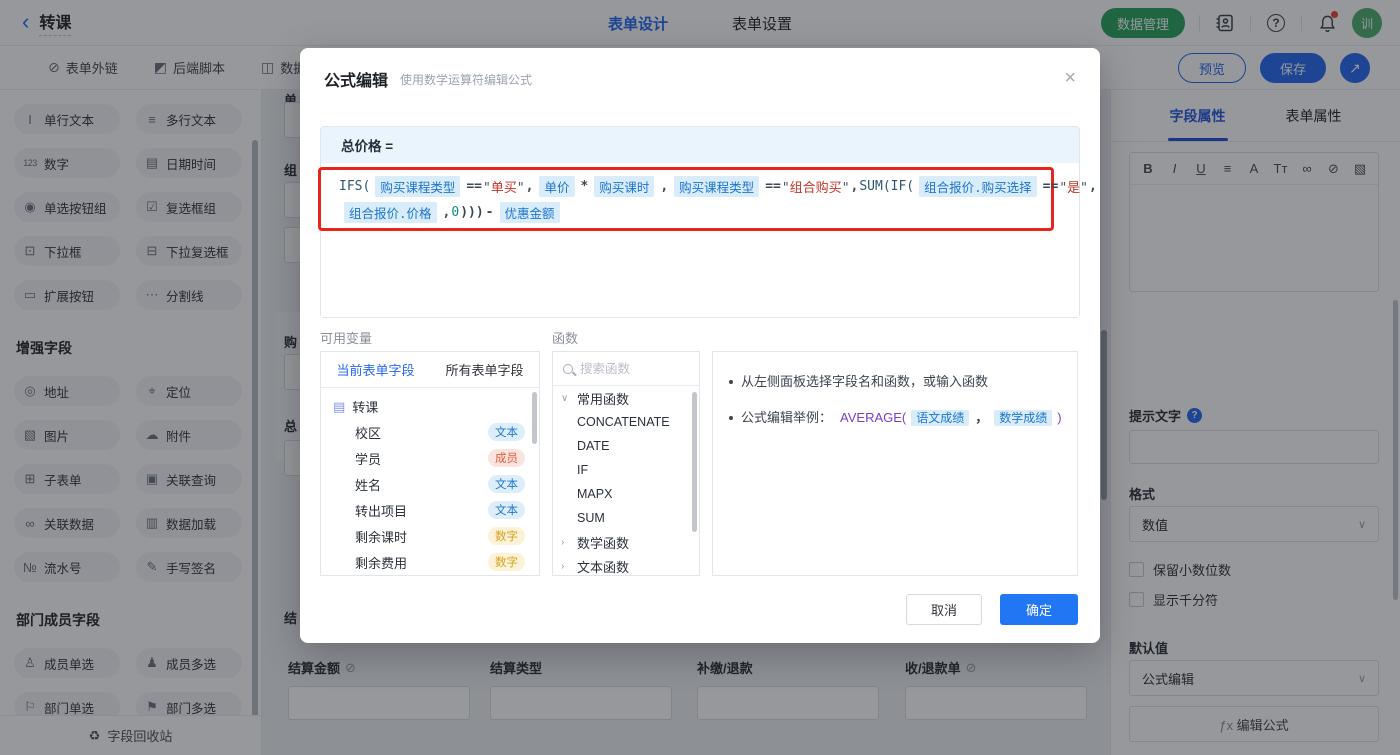  Describe the element at coordinates (381, 511) in the screenshot. I see `variable-name: 转出项目` at that location.